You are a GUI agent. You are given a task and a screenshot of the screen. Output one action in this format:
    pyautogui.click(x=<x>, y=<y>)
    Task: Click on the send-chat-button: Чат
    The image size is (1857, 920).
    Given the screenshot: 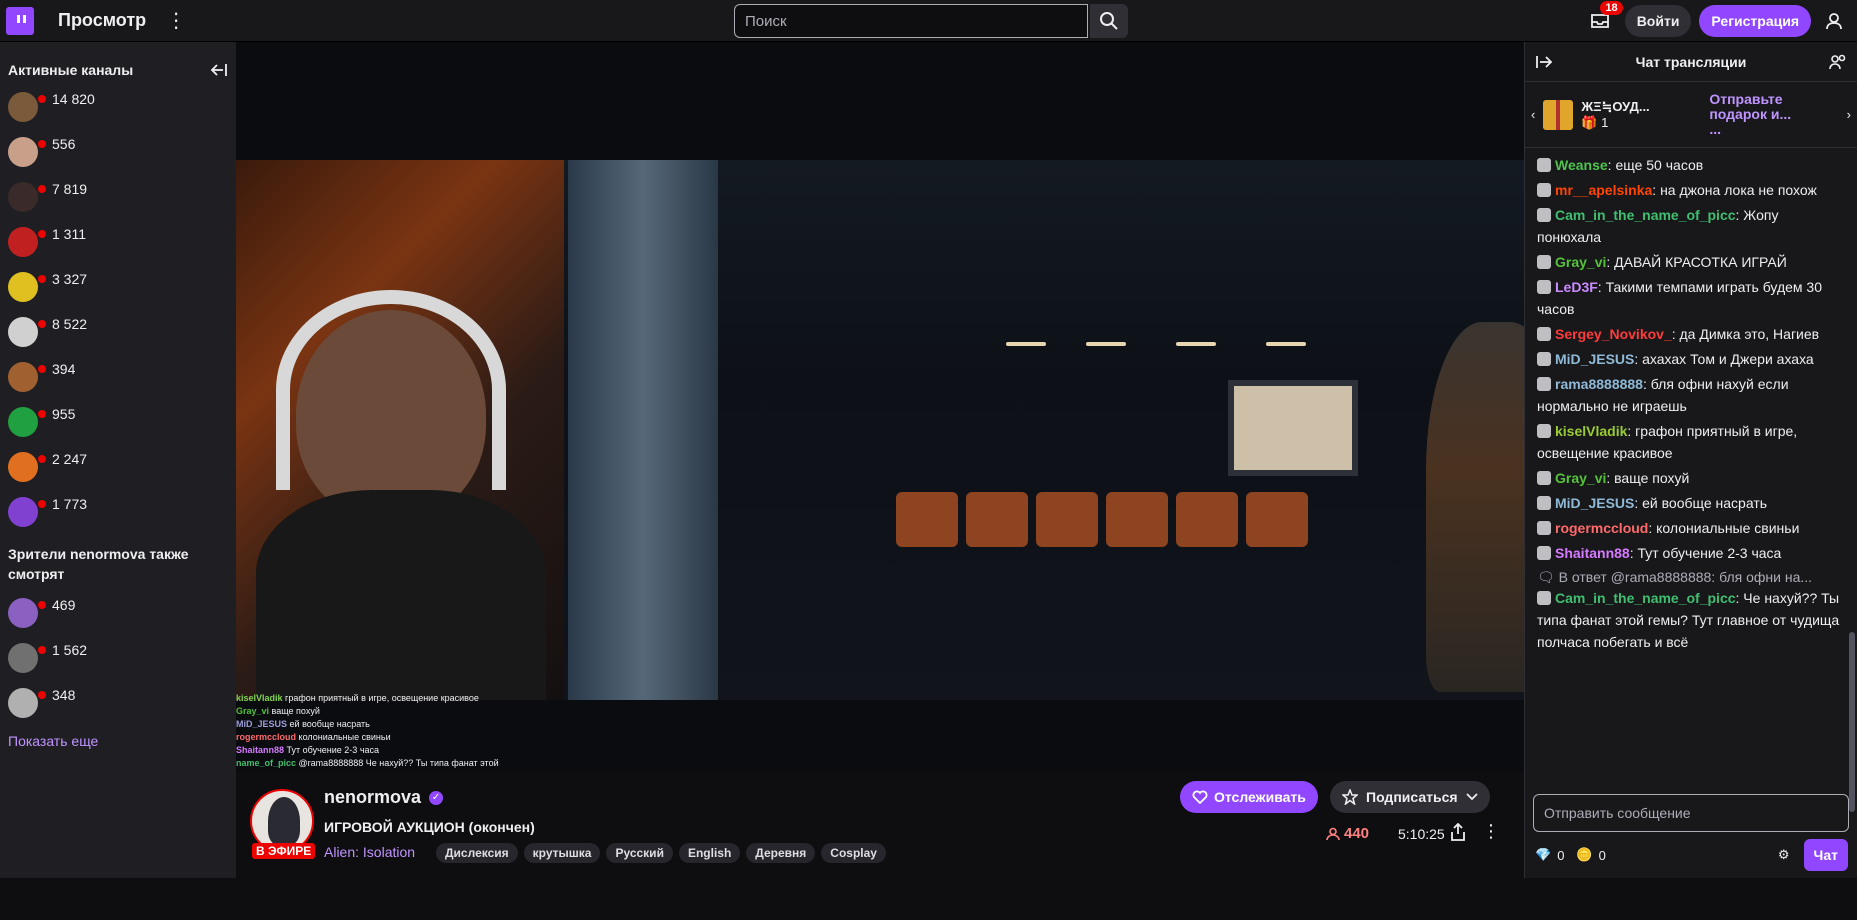 What is the action you would take?
    pyautogui.click(x=1825, y=855)
    